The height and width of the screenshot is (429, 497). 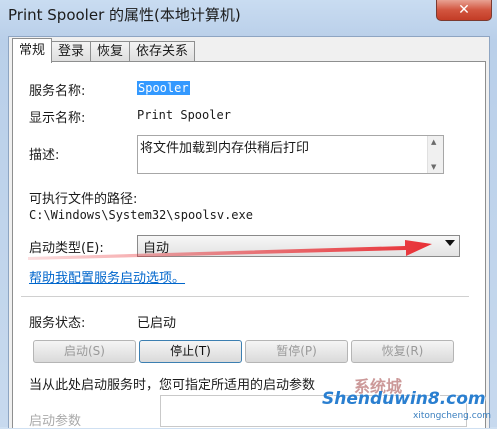 I want to click on scroll-down-arrow-icon: ▼, so click(x=433, y=167).